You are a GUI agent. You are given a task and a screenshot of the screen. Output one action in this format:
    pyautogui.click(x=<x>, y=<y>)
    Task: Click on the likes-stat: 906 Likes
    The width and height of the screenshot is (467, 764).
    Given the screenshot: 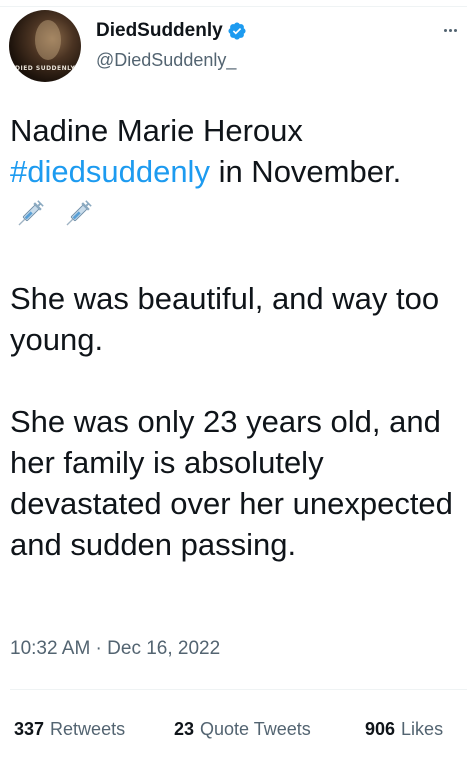 What is the action you would take?
    pyautogui.click(x=404, y=729)
    